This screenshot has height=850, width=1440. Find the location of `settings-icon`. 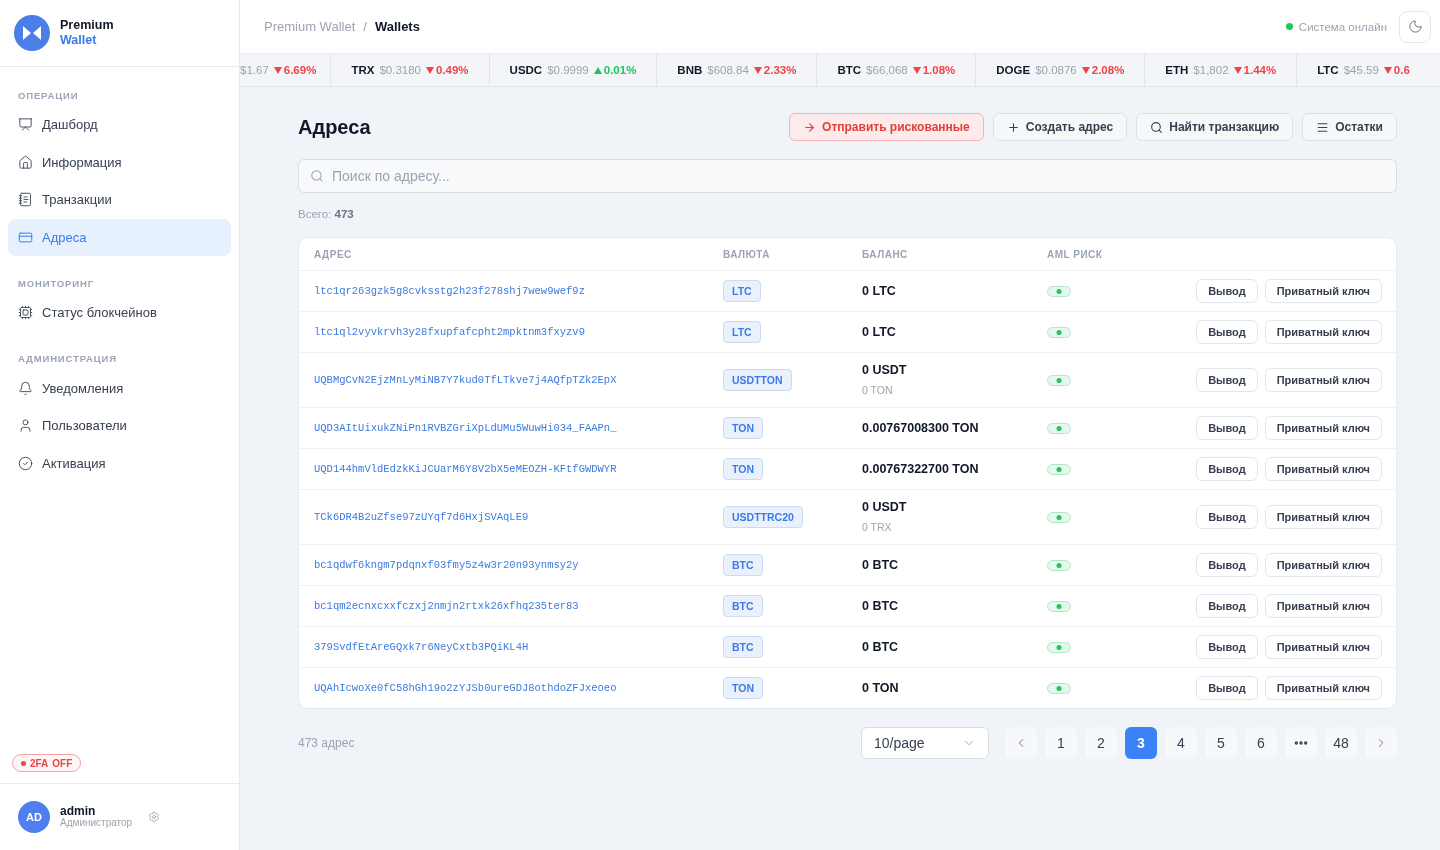

settings-icon is located at coordinates (154, 817).